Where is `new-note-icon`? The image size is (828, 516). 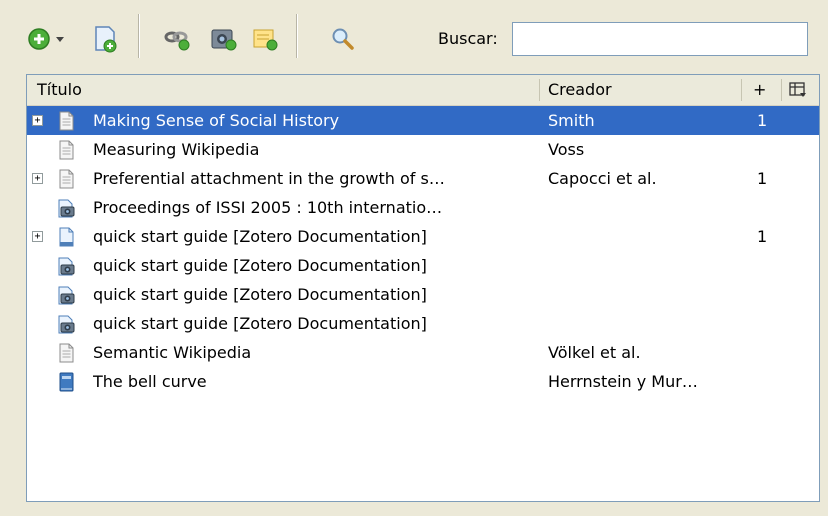
new-note-icon is located at coordinates (265, 40).